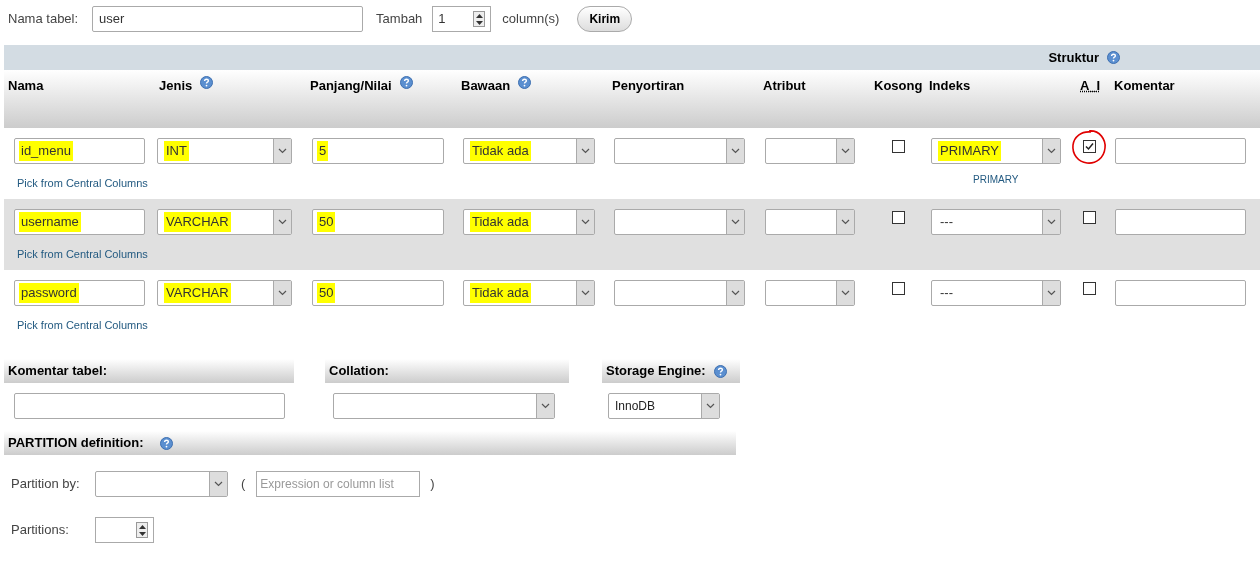 The width and height of the screenshot is (1260, 571). What do you see at coordinates (338, 484) in the screenshot?
I see `expression-field: Expression or column list` at bounding box center [338, 484].